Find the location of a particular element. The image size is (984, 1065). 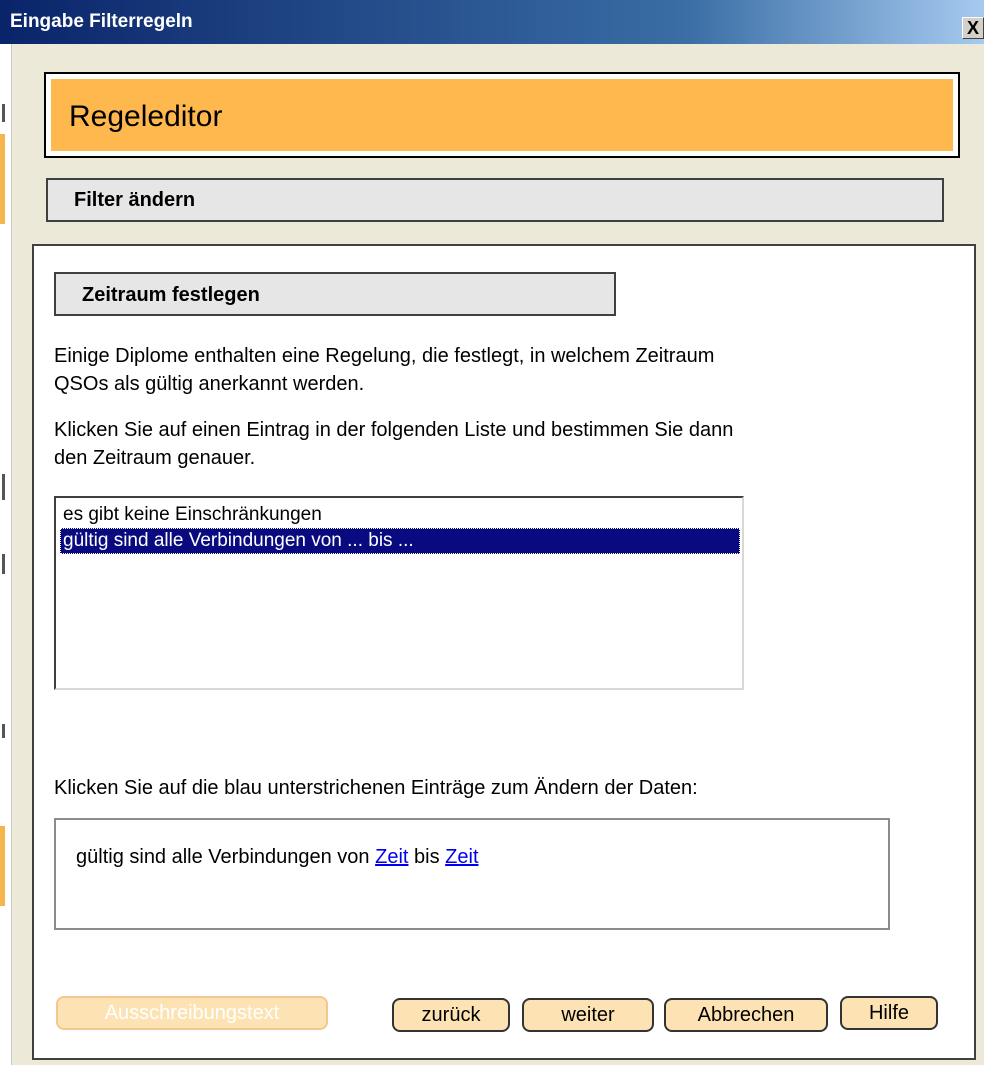

list-item-no-restriction: es gibt keine Einschränkungen is located at coordinates (400, 515).